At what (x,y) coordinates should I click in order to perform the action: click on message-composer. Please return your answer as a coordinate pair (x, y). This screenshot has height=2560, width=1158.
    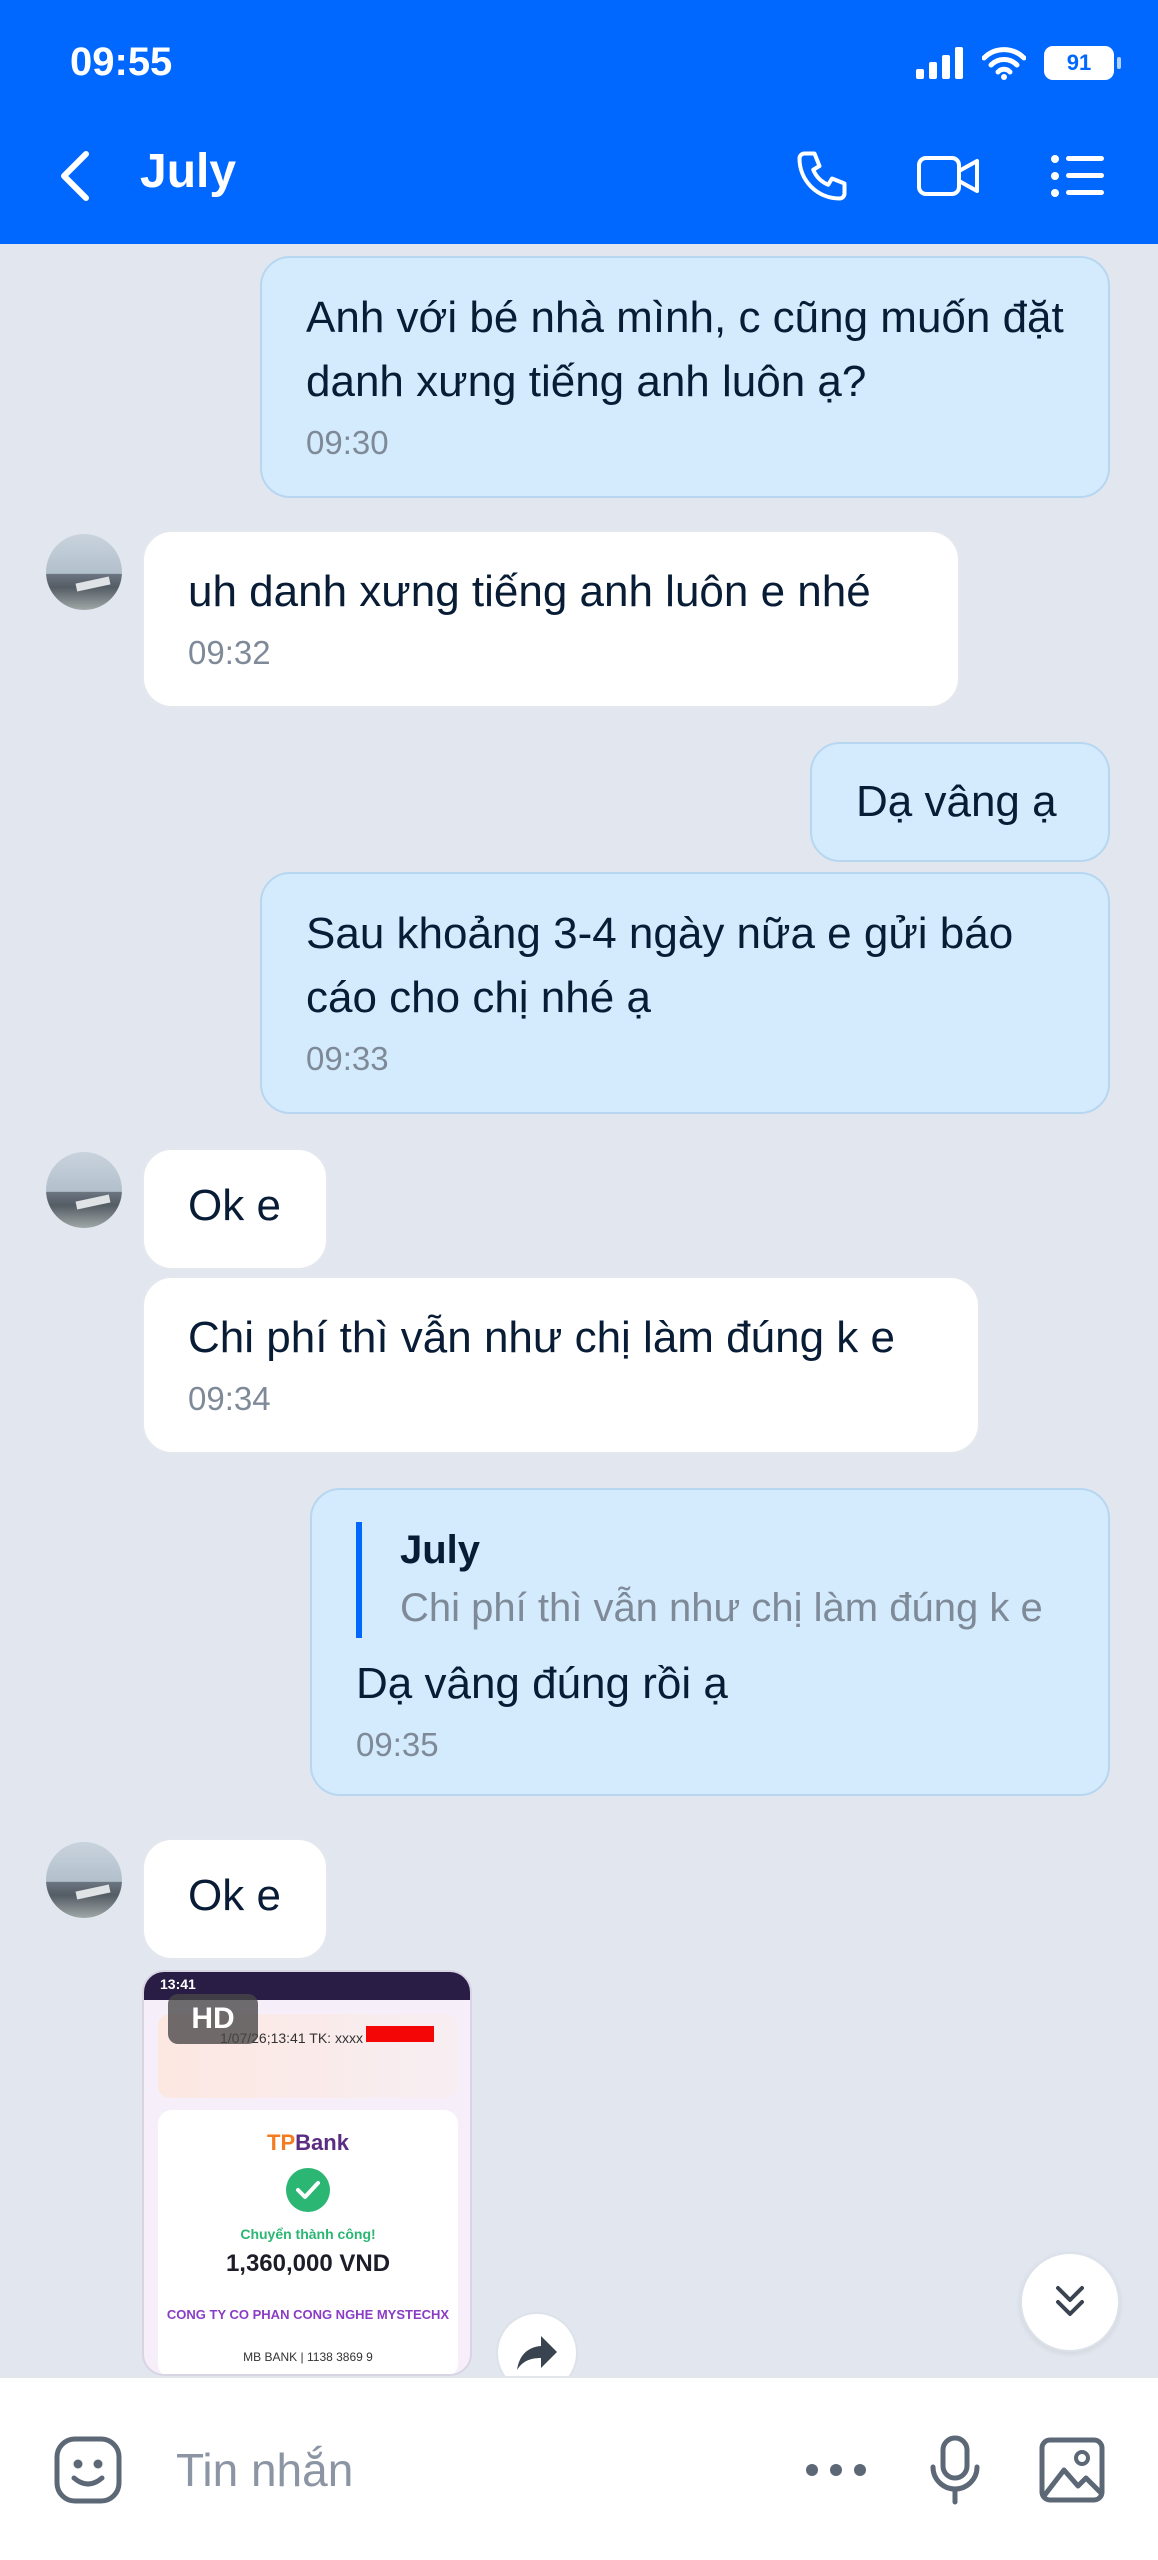
    Looking at the image, I should click on (579, 2468).